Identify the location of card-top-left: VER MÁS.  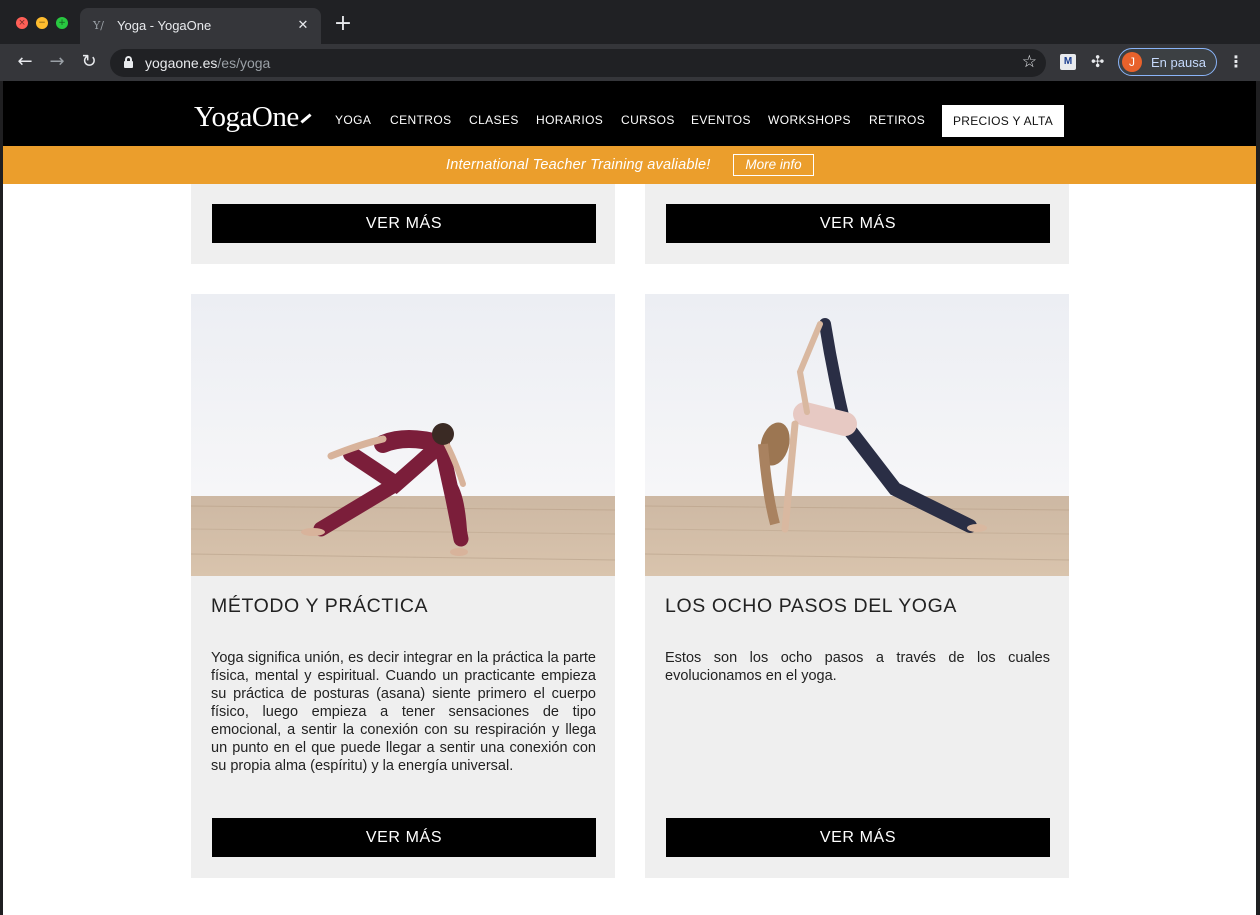
(403, 224).